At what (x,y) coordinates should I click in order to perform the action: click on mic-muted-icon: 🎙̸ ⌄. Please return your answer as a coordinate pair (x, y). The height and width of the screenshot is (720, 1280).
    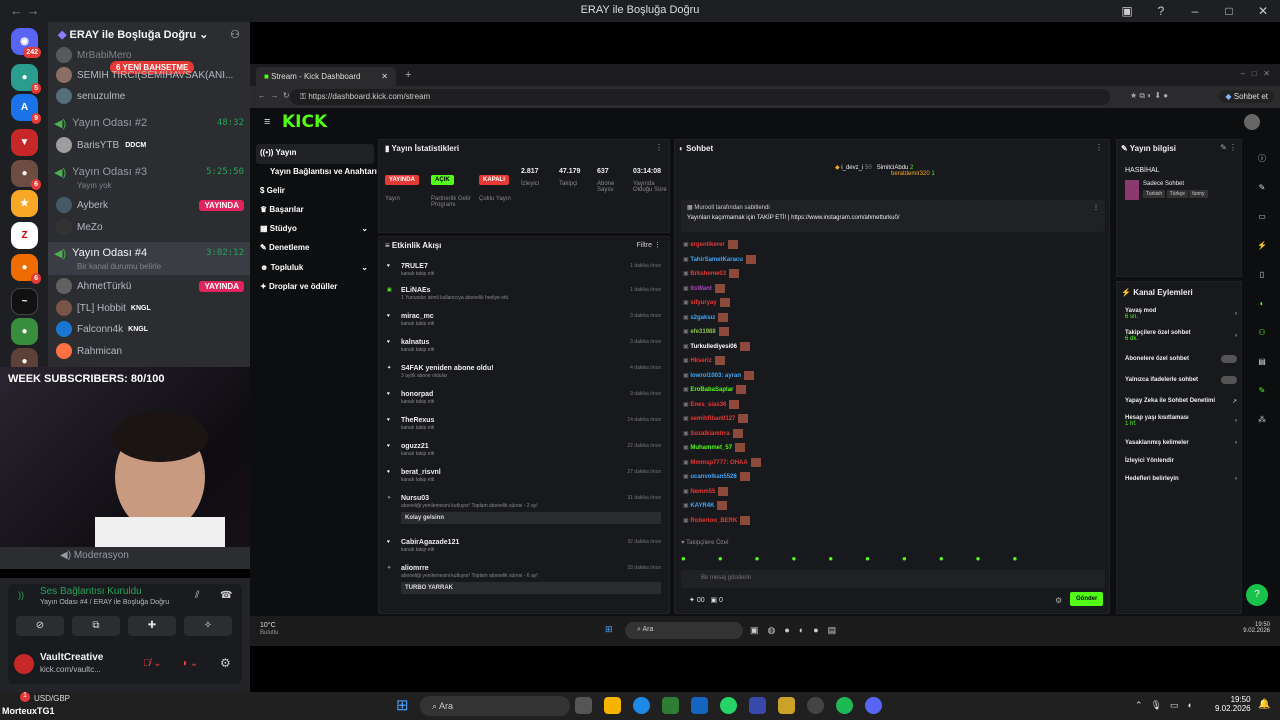
    Looking at the image, I should click on (152, 663).